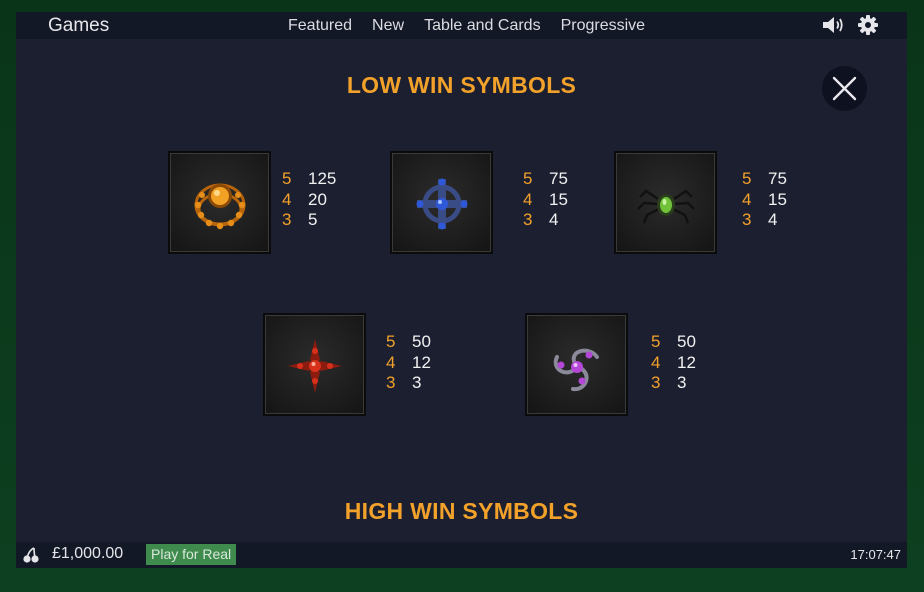 This screenshot has height=592, width=924. I want to click on cherries-icon, so click(31, 555).